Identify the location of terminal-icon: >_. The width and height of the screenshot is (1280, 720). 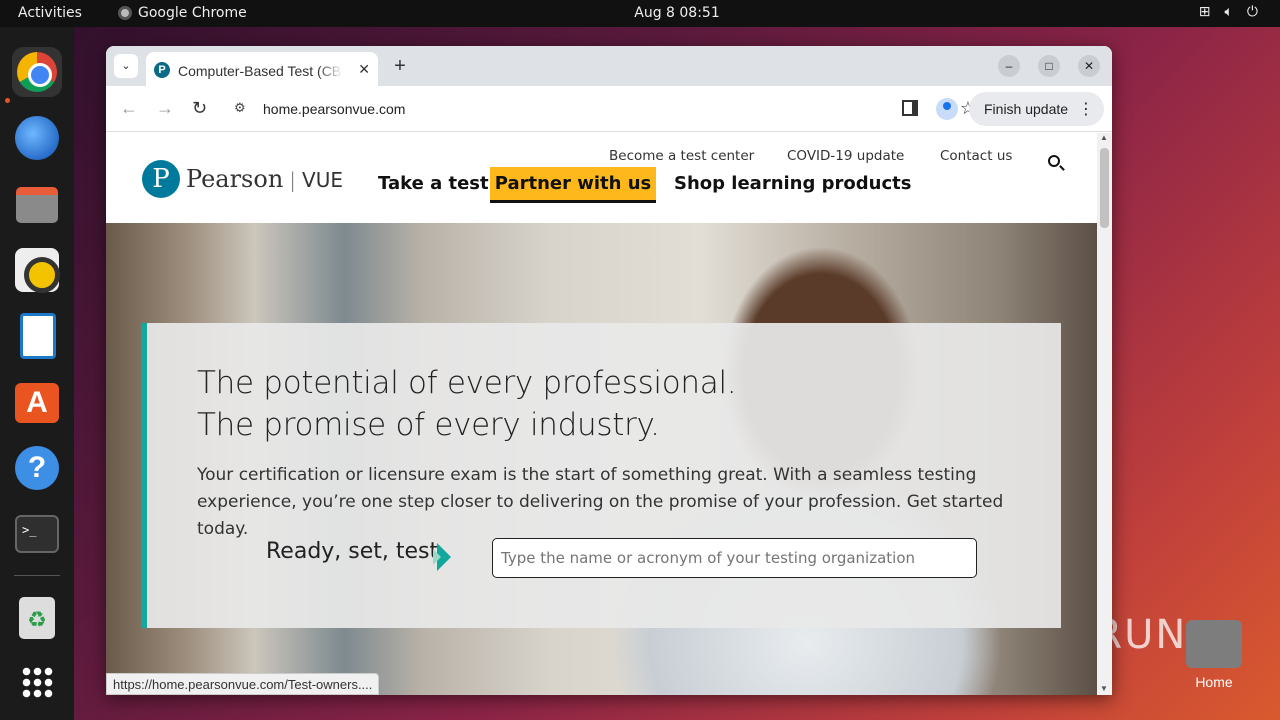
(37, 534).